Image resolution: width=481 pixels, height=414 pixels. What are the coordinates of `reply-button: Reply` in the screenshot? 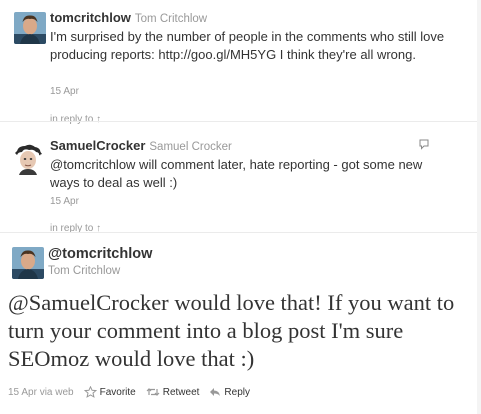 It's located at (229, 392).